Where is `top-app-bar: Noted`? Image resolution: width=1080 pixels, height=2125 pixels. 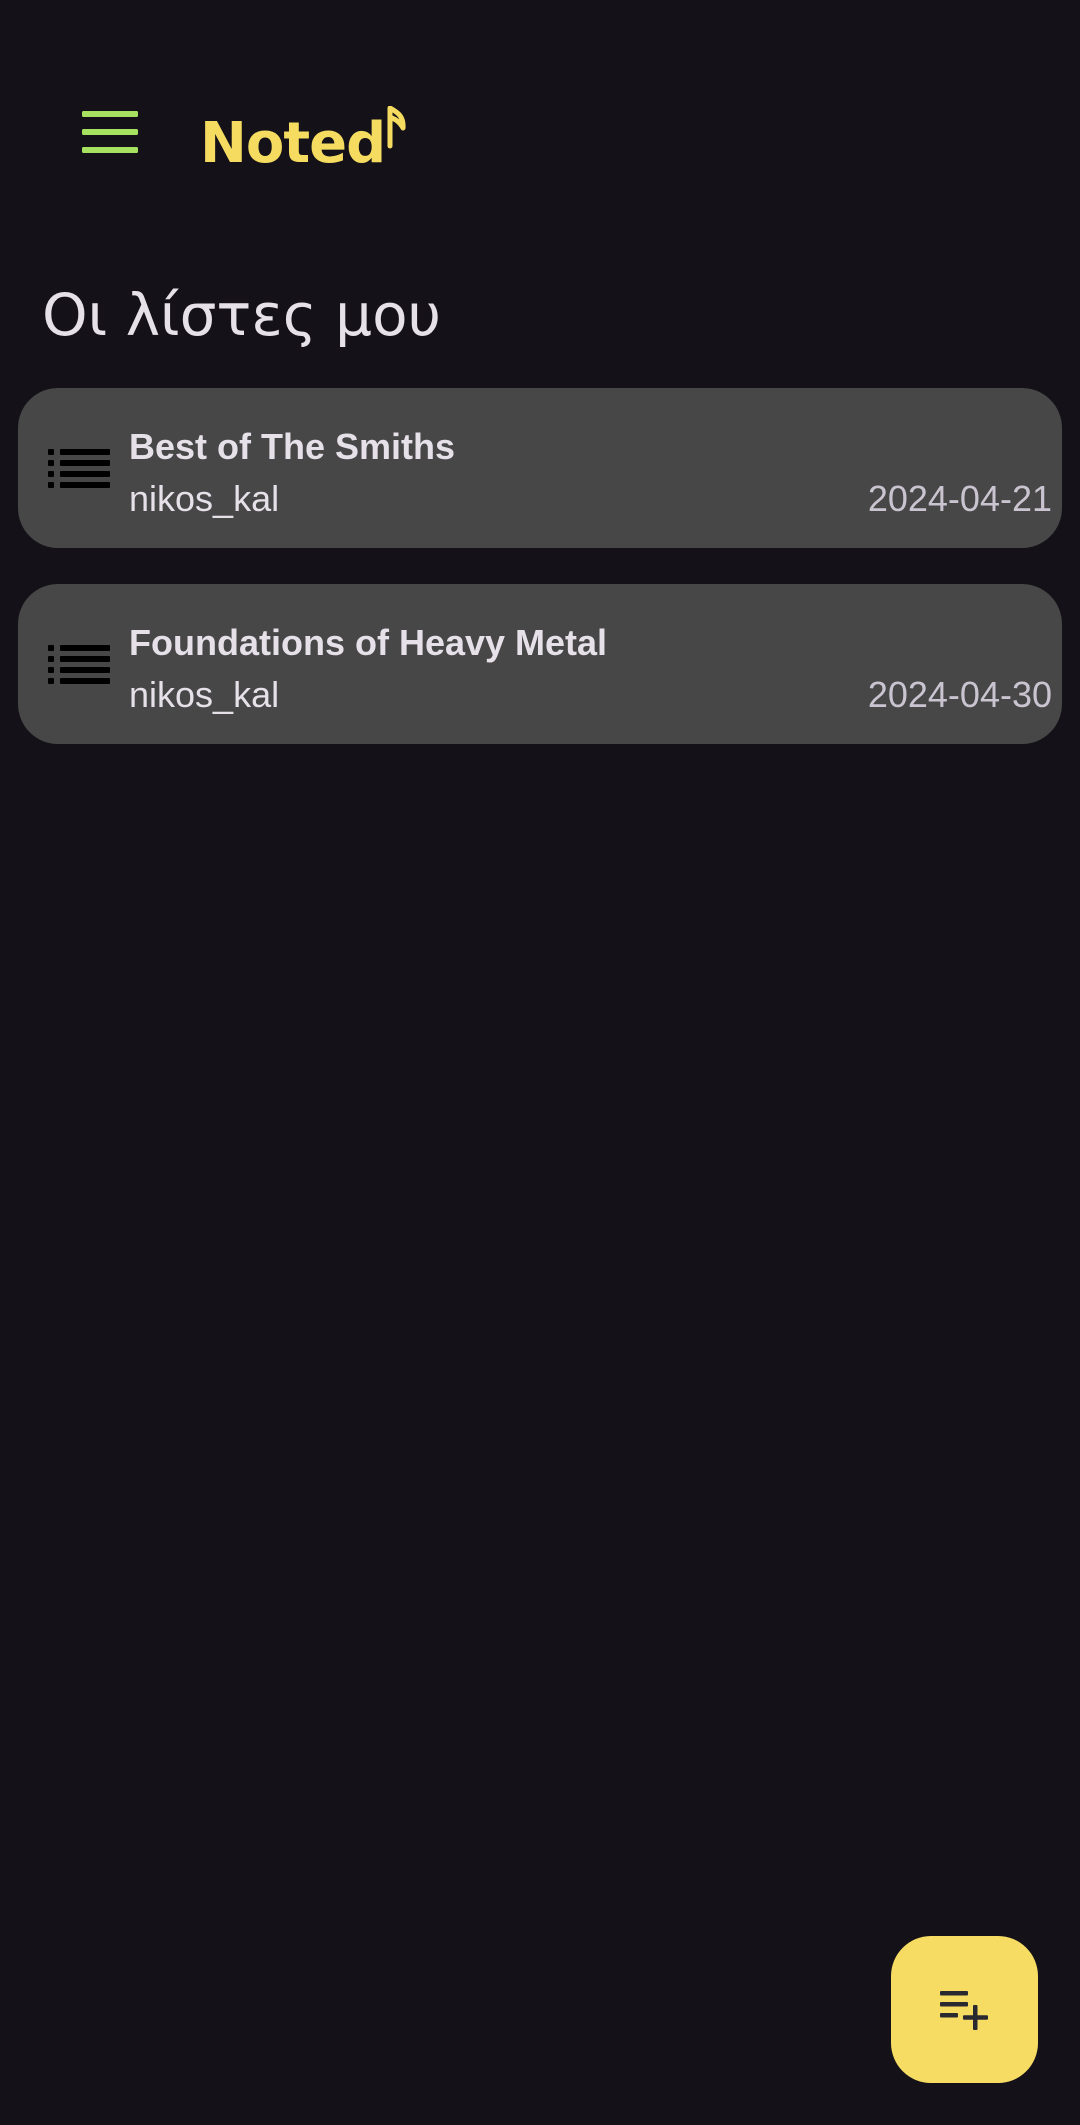
top-app-bar: Noted is located at coordinates (540, 130).